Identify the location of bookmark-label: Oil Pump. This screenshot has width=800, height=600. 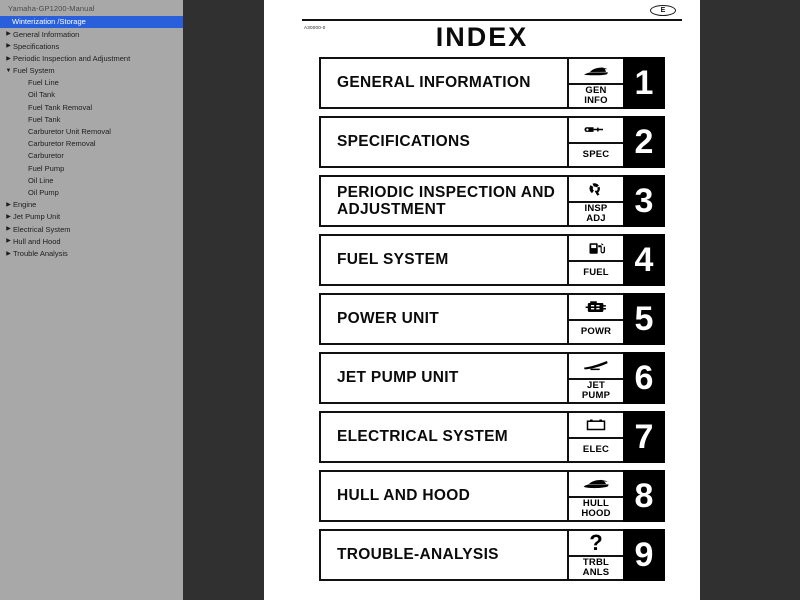
(43, 192).